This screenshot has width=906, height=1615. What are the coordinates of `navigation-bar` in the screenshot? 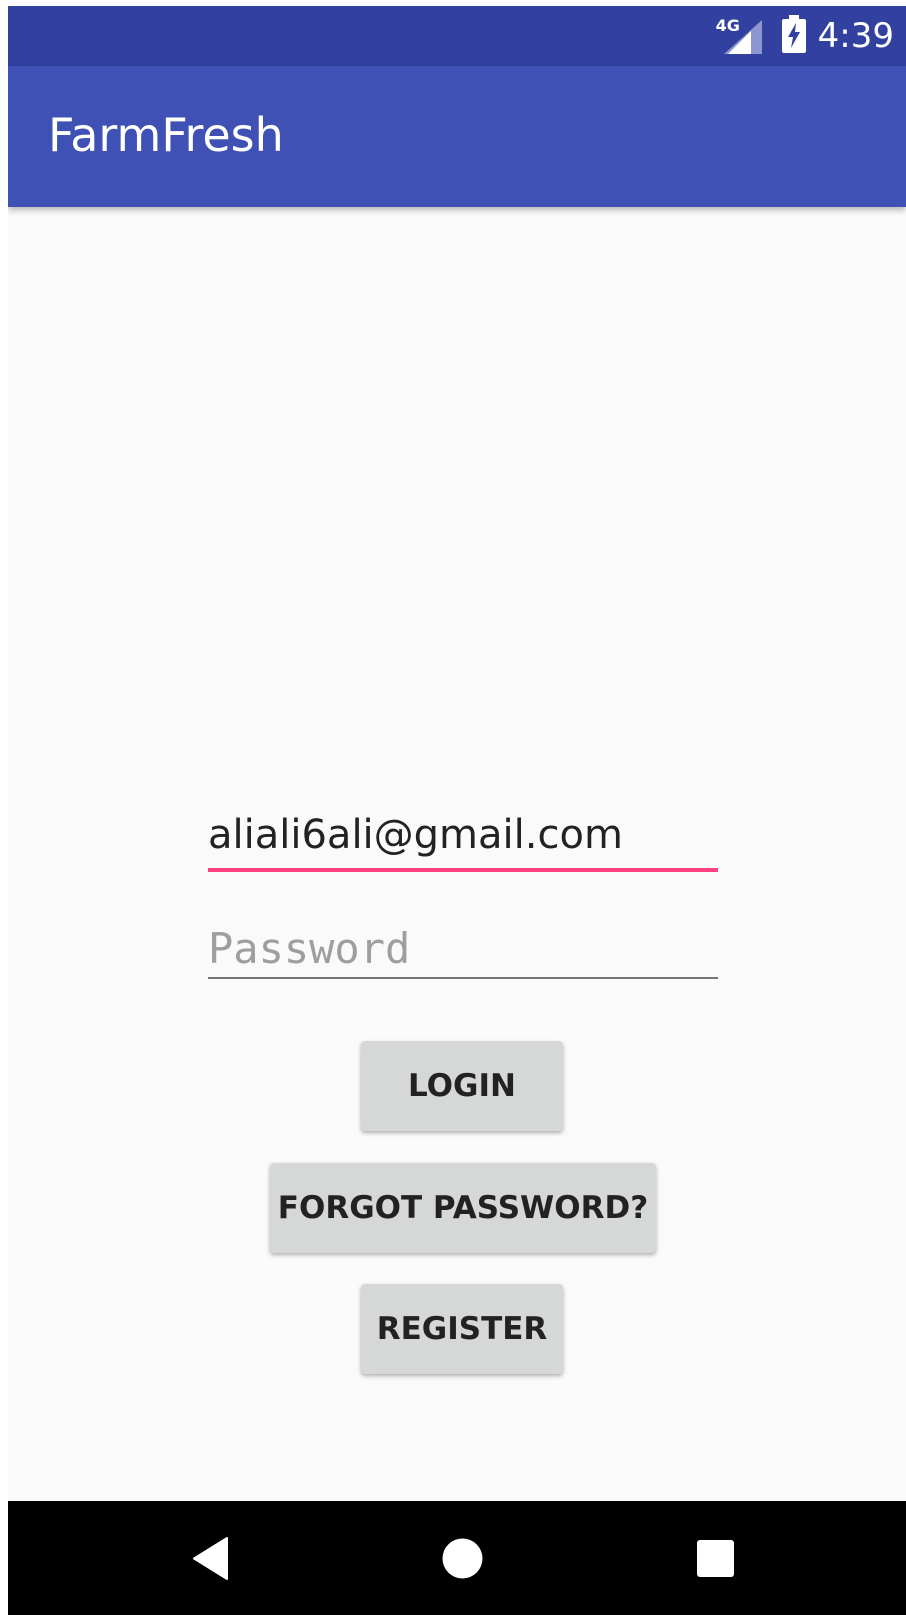 It's located at (457, 1558).